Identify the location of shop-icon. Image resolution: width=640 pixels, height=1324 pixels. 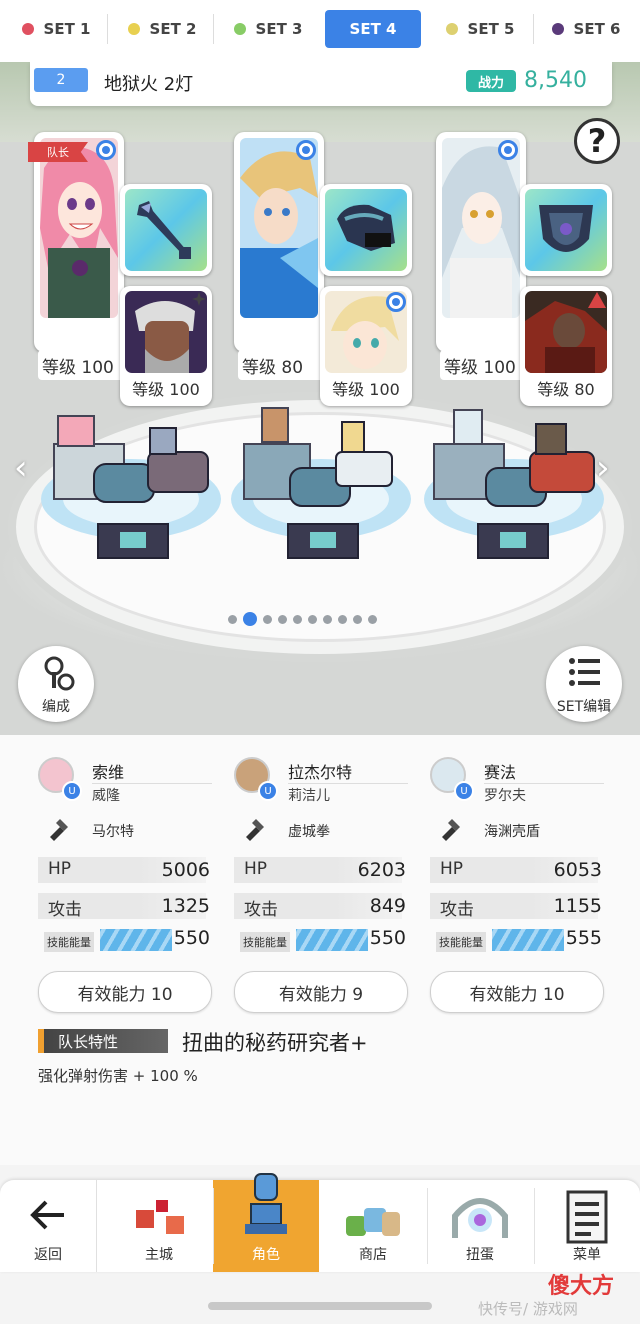
(373, 1222).